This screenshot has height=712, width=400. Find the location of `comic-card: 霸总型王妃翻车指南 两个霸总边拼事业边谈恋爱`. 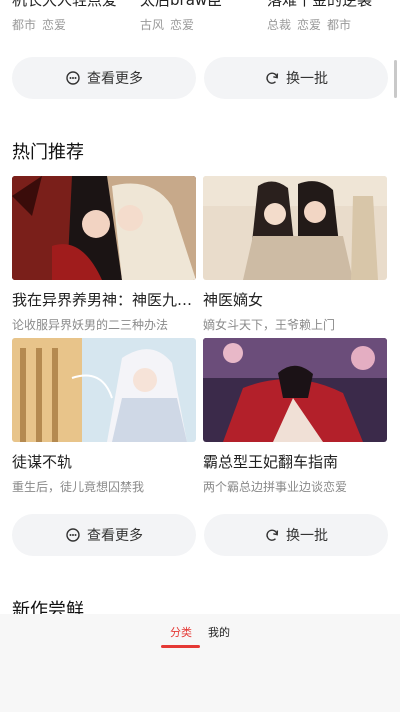

comic-card: 霸总型王妃翻车指南 两个霸总边拼事业边谈恋爱 is located at coordinates (295, 416).